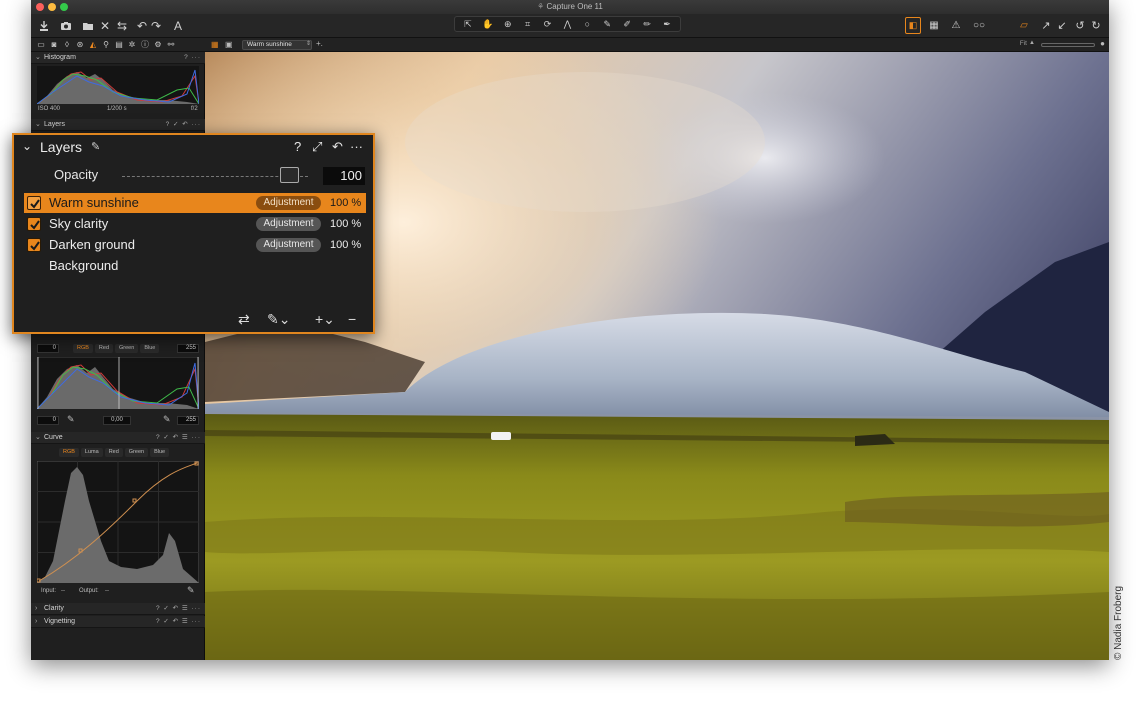 Image resolution: width=1140 pixels, height=706 pixels. I want to click on vignetting-title: Vignetting, so click(60, 621).